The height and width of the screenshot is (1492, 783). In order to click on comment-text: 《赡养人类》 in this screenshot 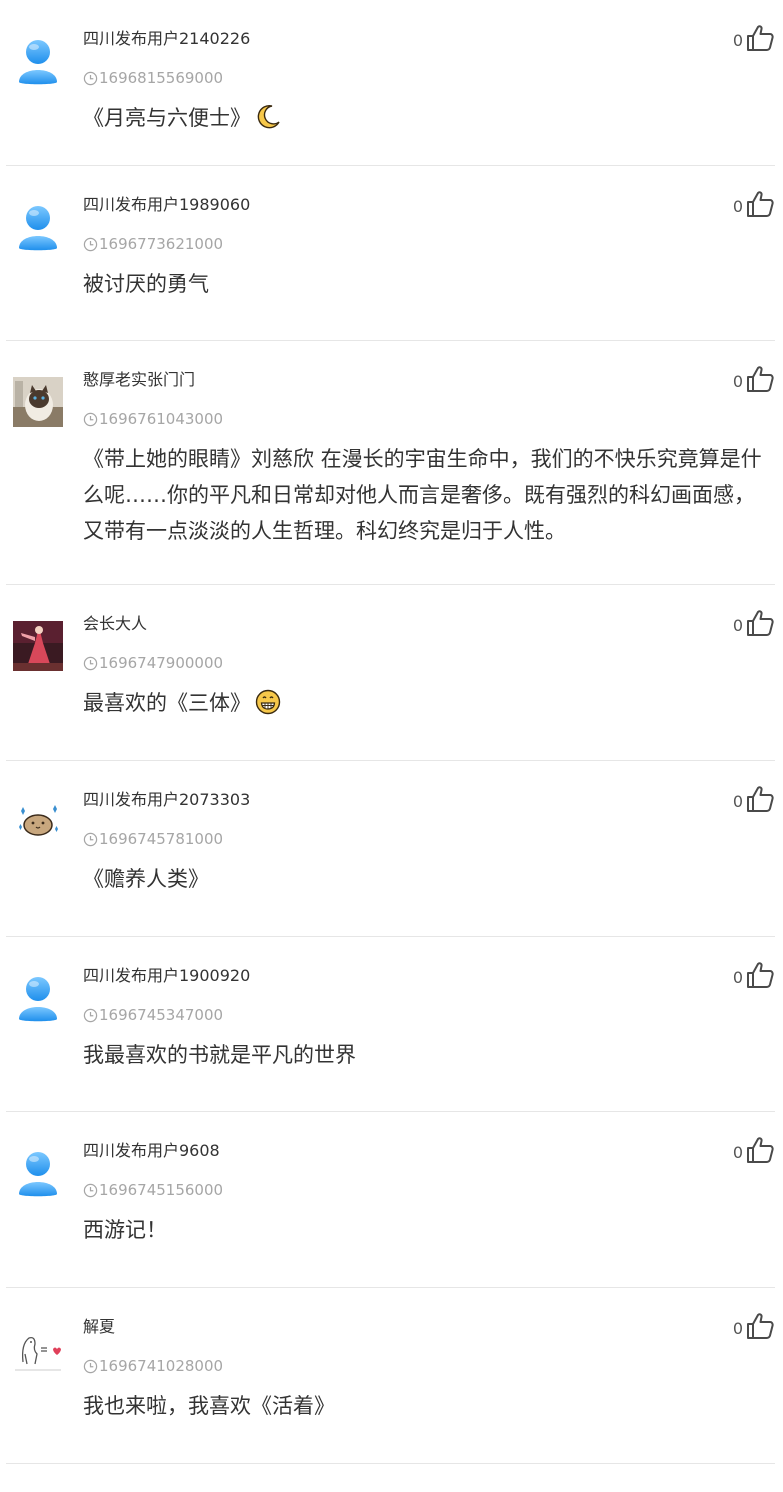, I will do `click(146, 879)`.